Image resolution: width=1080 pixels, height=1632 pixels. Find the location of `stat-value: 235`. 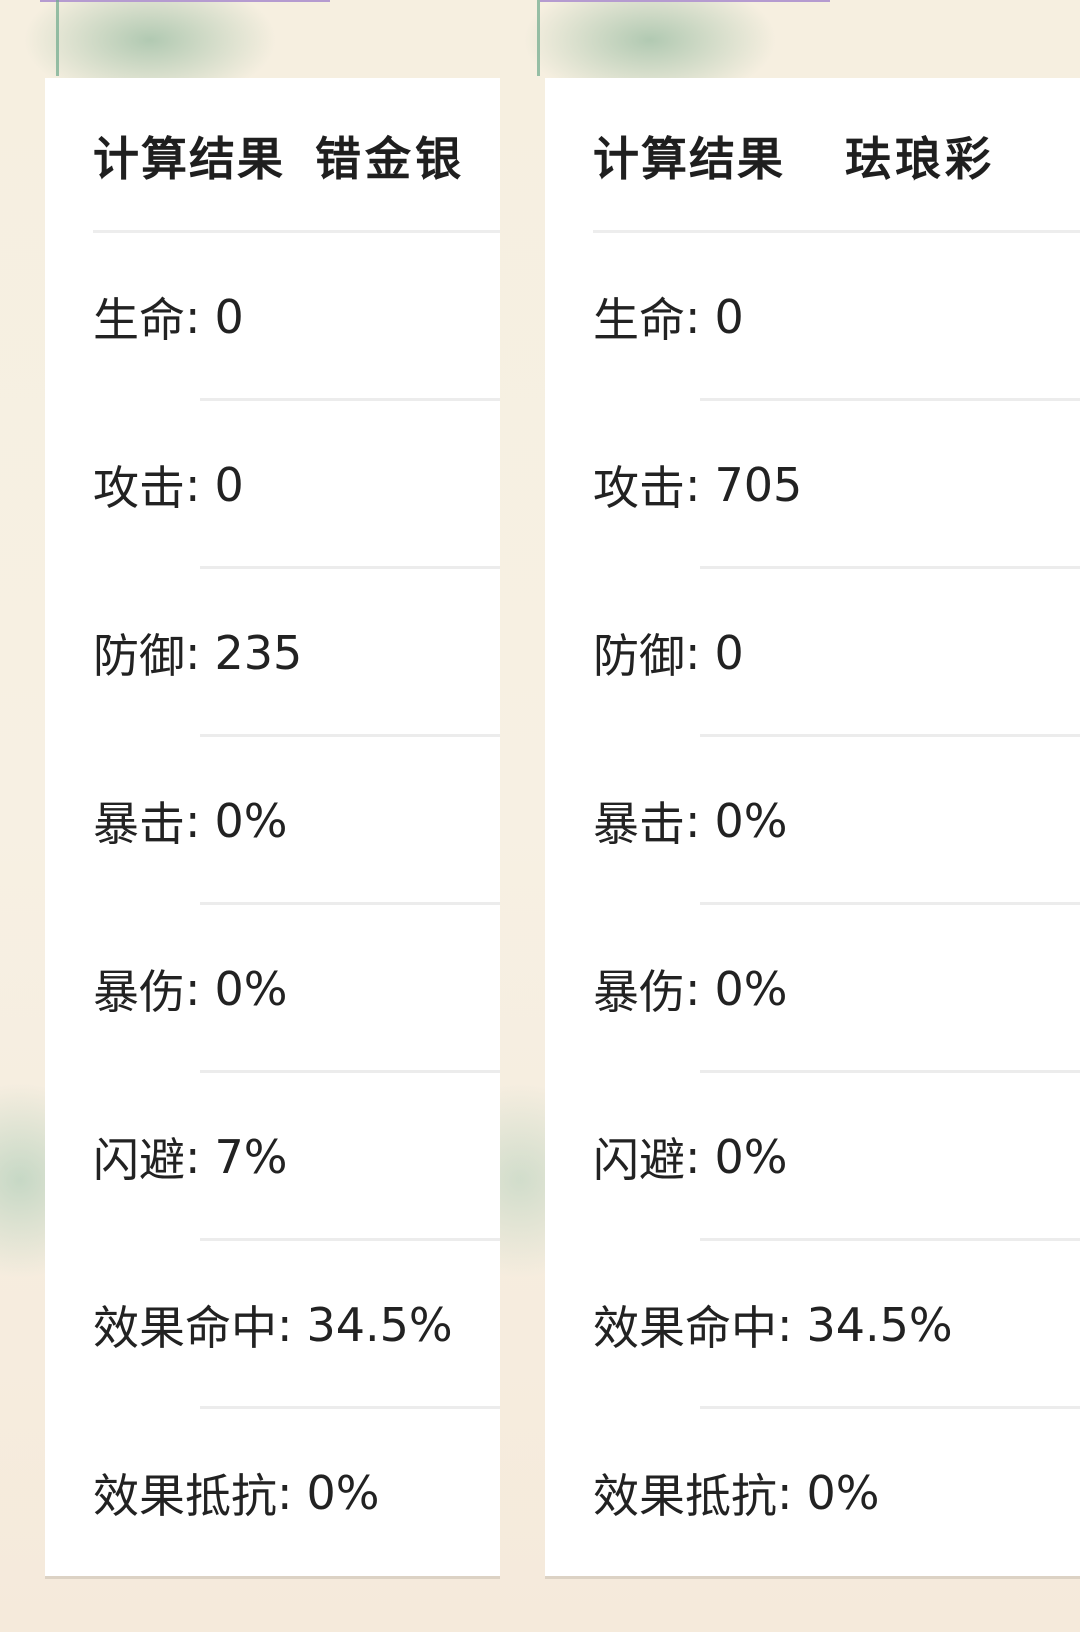

stat-value: 235 is located at coordinates (258, 653).